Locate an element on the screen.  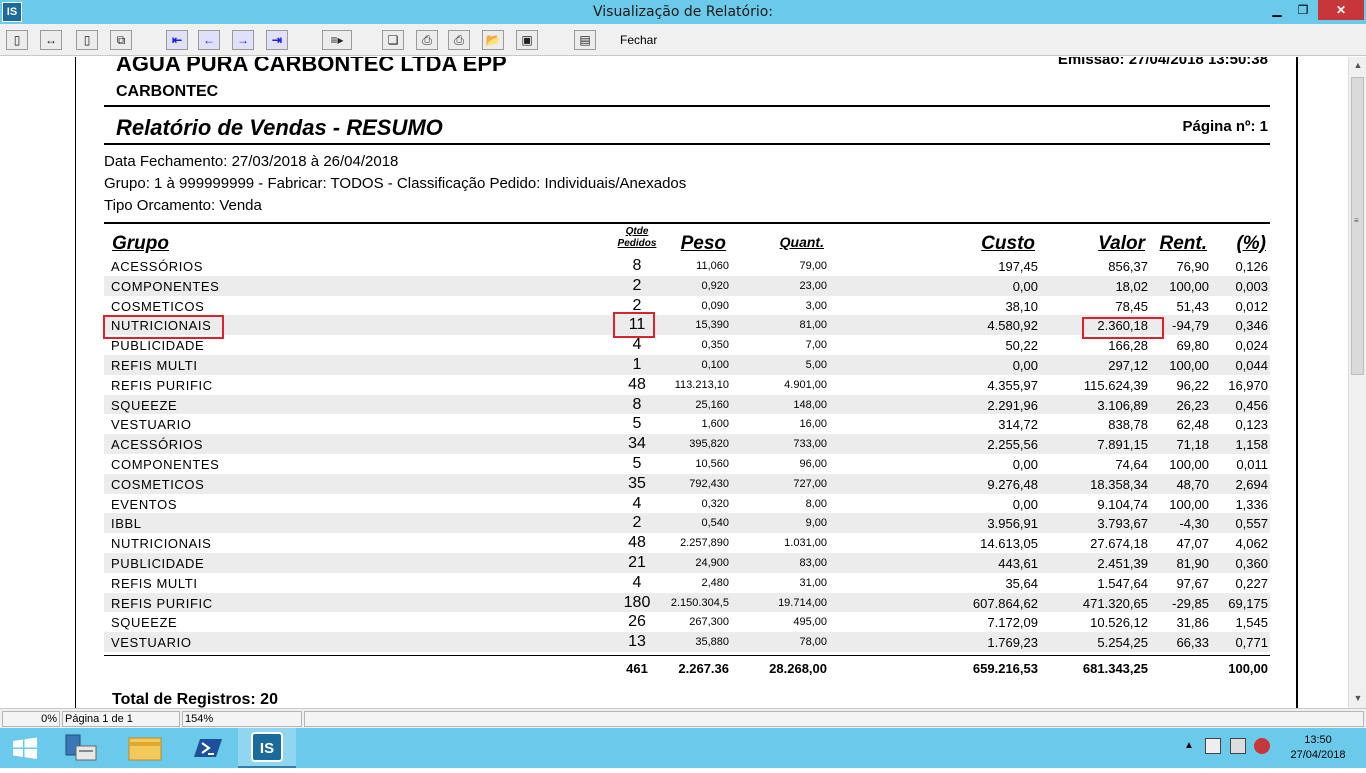
cell-peso: 792,430 is located at coordinates (709, 483).